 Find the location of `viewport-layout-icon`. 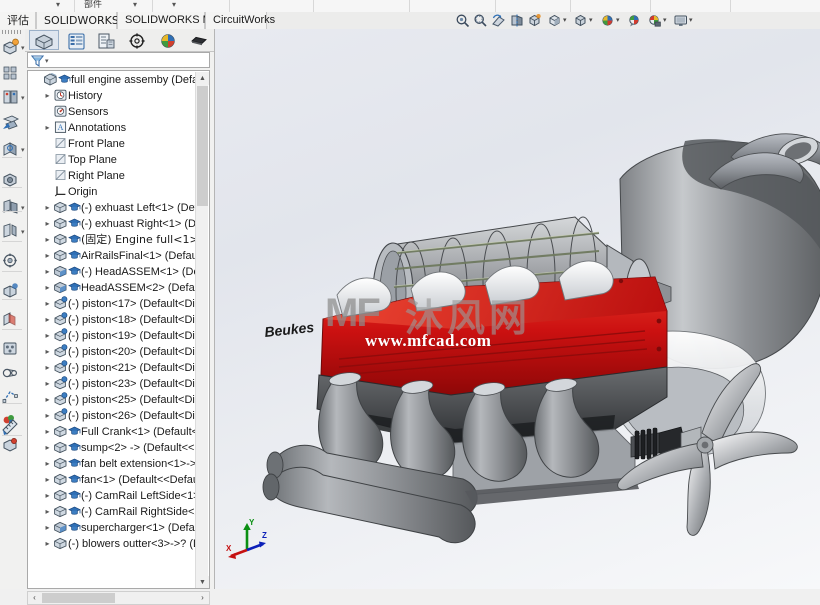

viewport-layout-icon is located at coordinates (680, 20).